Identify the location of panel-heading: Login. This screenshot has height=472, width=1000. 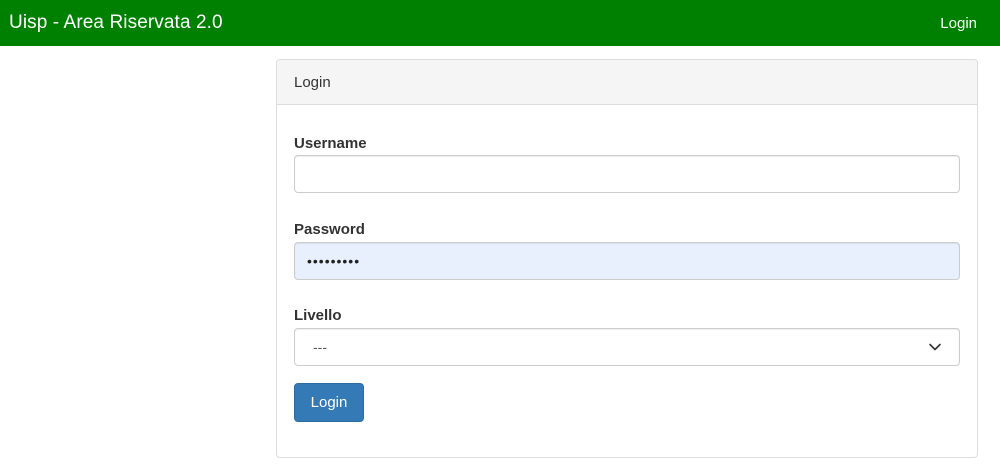
(627, 82).